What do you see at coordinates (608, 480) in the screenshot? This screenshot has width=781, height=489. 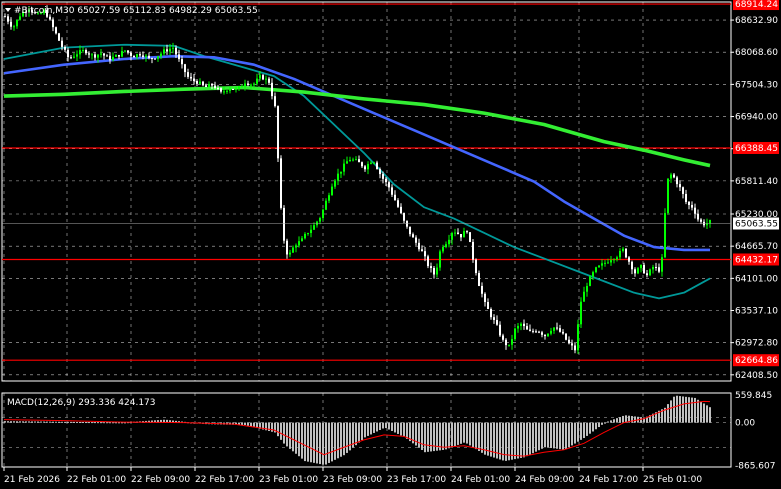 I see `time-tick-label: 24 Feb 17:00` at bounding box center [608, 480].